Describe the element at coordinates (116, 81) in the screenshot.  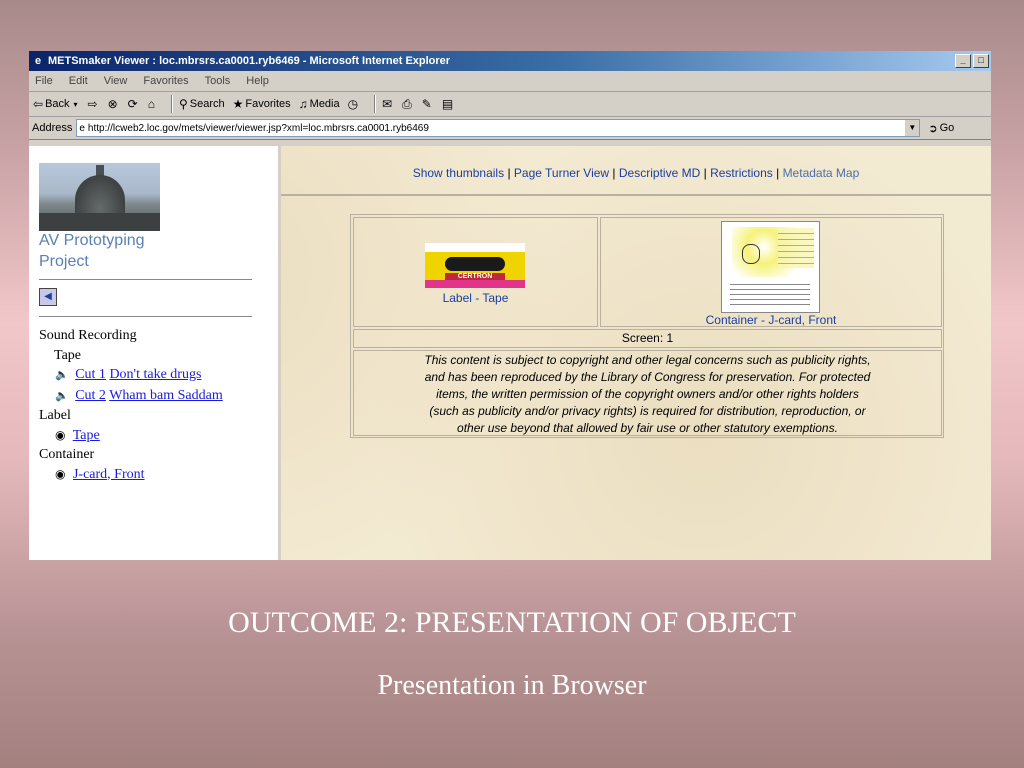
I see `menu-view: View` at that location.